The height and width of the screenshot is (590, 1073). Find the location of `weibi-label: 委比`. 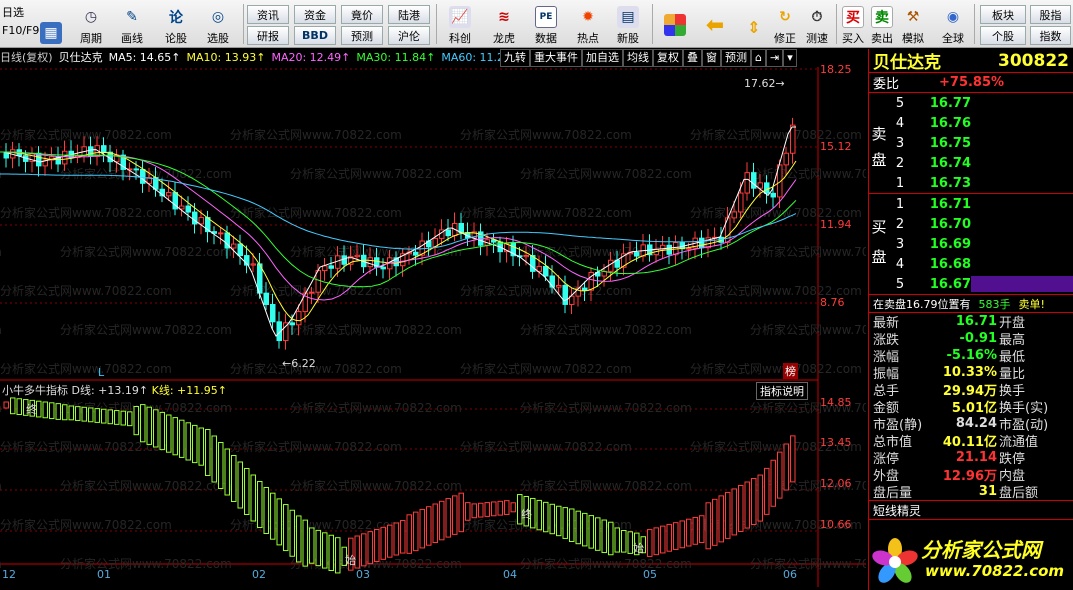

weibi-label: 委比 is located at coordinates (886, 84).